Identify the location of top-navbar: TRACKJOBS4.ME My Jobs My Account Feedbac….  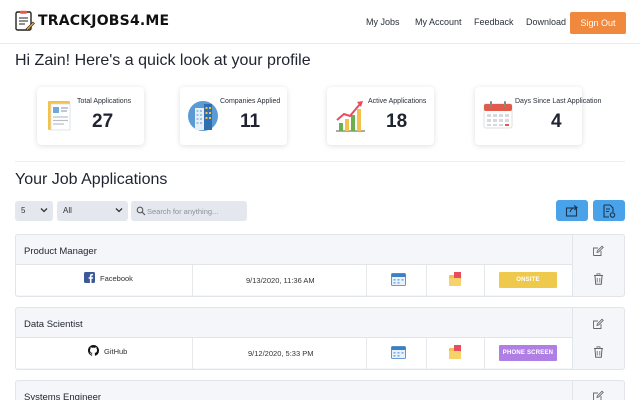
(320, 22).